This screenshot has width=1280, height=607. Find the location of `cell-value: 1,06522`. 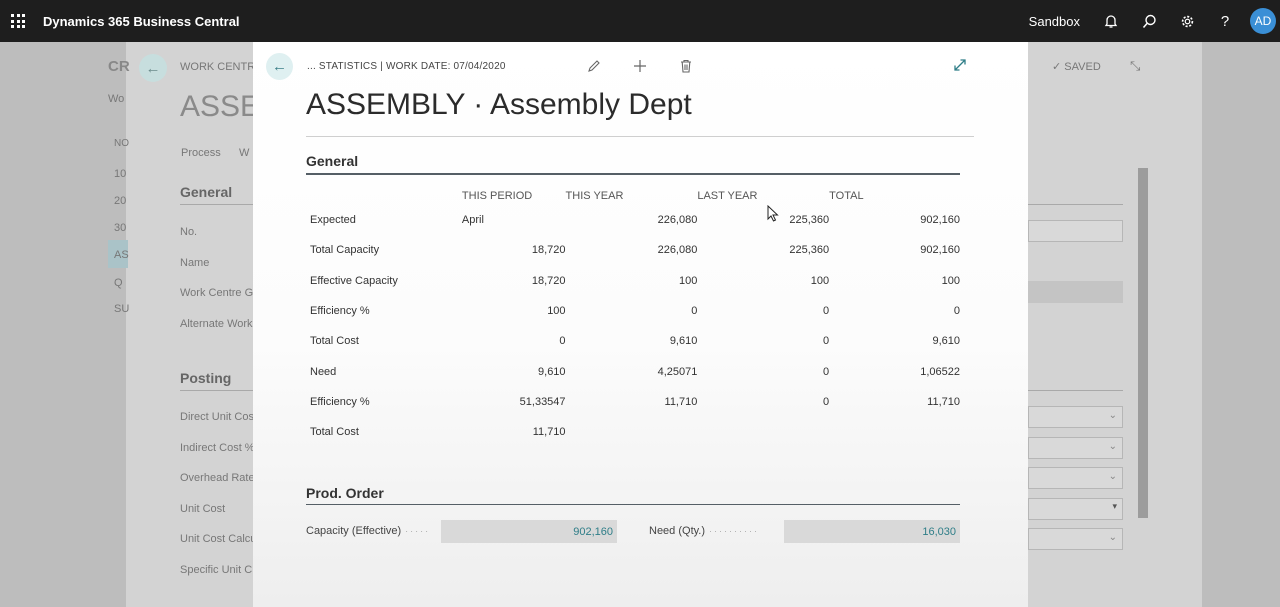

cell-value: 1,06522 is located at coordinates (894, 371).